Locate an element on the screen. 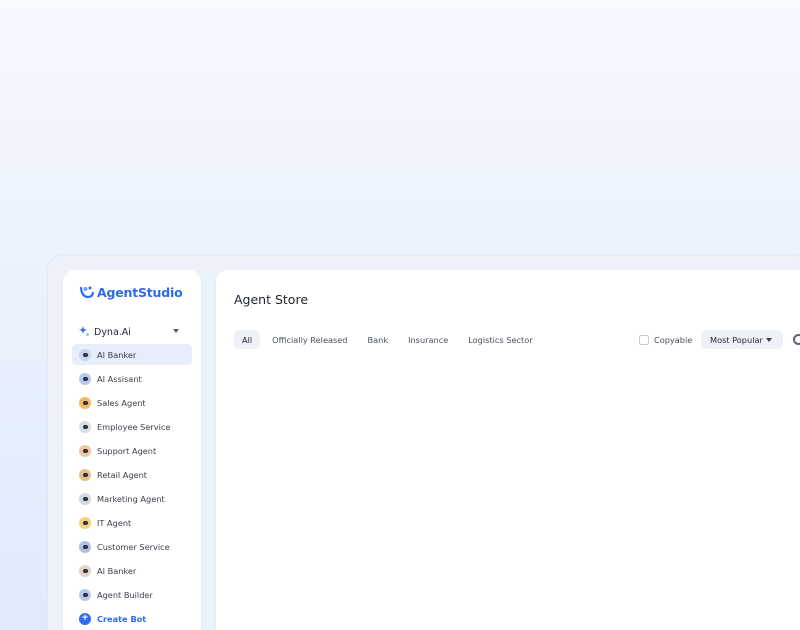  sidebar-item-label: Customer Service is located at coordinates (133, 546).